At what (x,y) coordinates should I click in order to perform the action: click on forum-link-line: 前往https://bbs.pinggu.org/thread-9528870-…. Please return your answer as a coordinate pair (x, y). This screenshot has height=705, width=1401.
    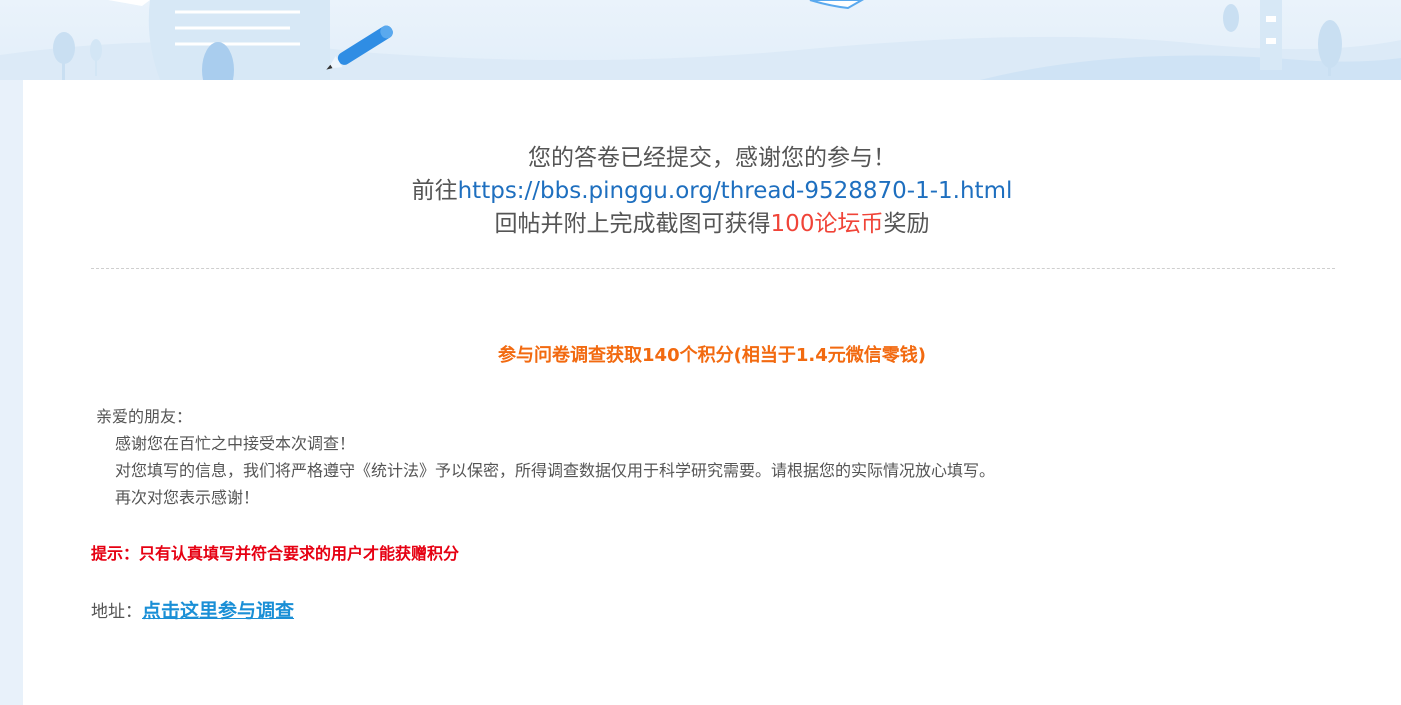
    Looking at the image, I should click on (712, 191).